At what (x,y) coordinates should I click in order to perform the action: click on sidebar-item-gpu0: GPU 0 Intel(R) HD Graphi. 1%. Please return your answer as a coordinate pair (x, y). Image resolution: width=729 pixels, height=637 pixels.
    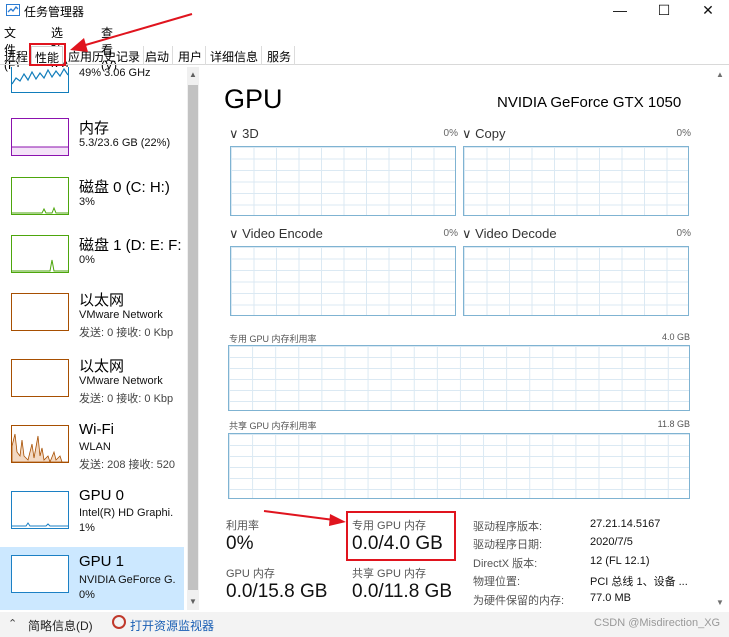
    Looking at the image, I should click on (92, 518).